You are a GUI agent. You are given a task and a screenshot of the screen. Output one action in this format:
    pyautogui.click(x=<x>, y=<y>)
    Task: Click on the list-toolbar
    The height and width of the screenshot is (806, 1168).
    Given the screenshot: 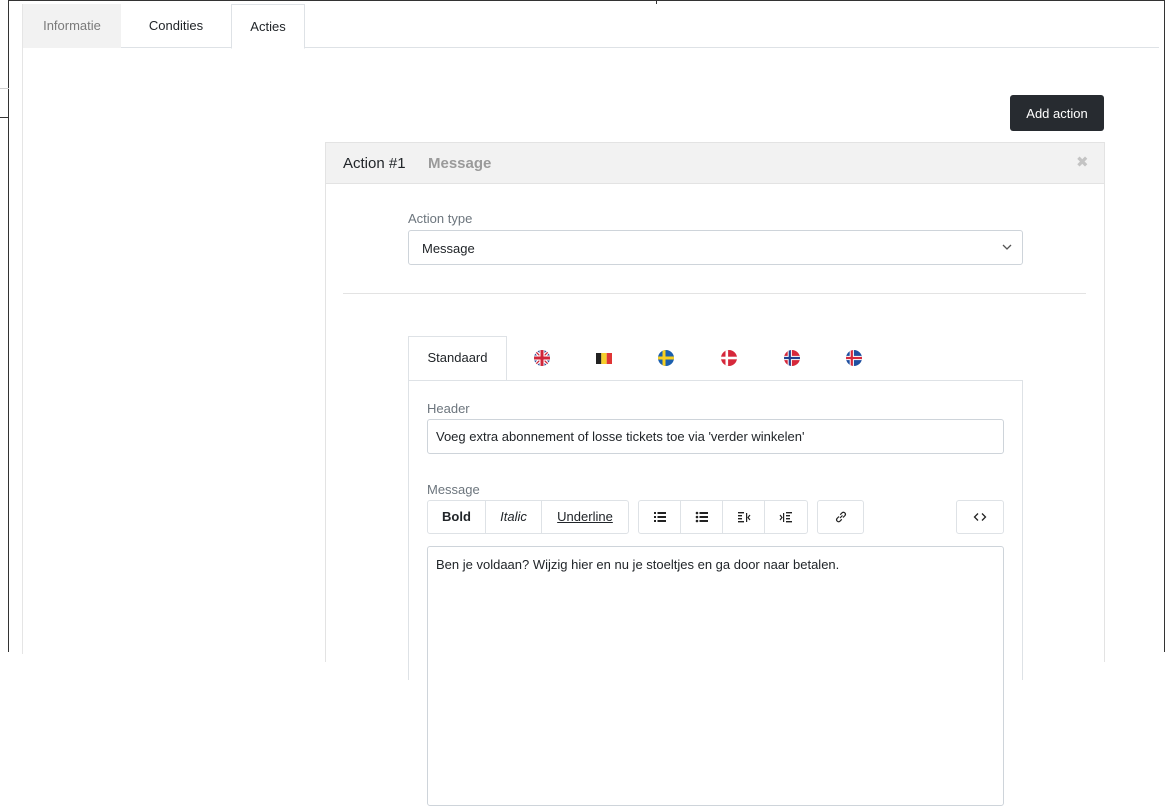 What is the action you would take?
    pyautogui.click(x=723, y=517)
    